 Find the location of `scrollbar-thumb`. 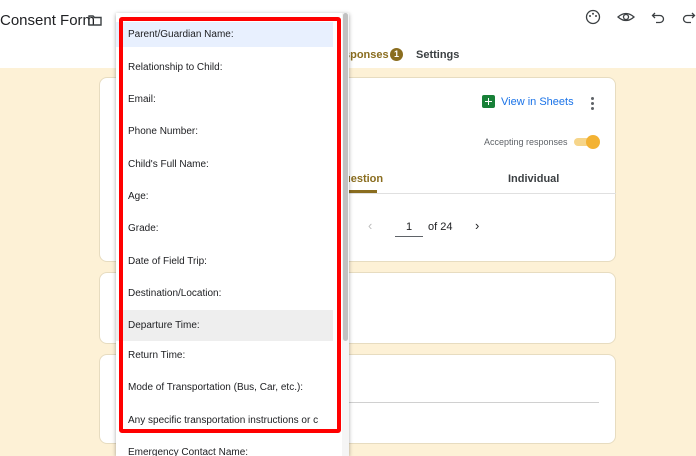

scrollbar-thumb is located at coordinates (345, 177).